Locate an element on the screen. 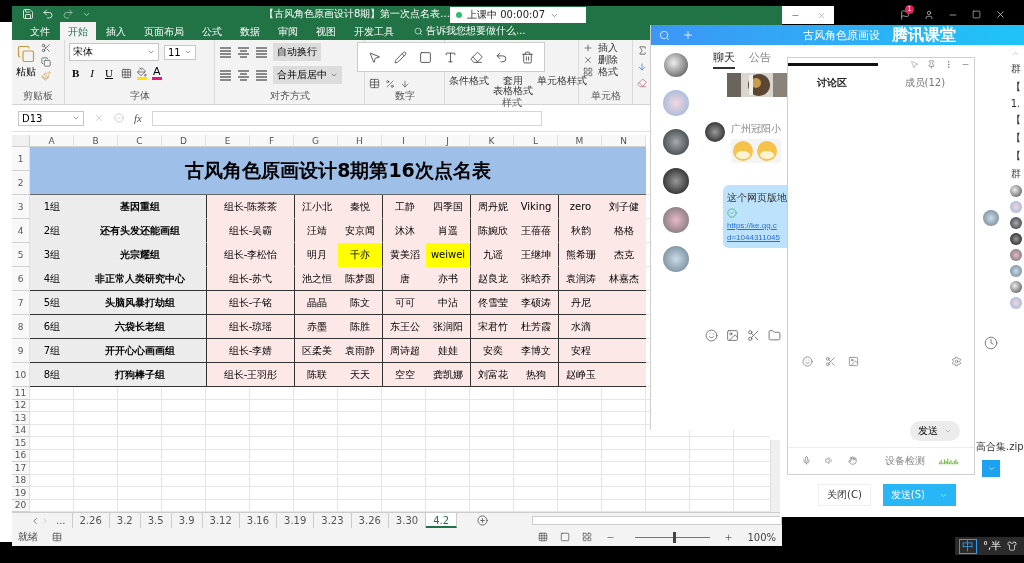 The height and width of the screenshot is (563, 1024). table-cell: 5组 is located at coordinates (52, 303).